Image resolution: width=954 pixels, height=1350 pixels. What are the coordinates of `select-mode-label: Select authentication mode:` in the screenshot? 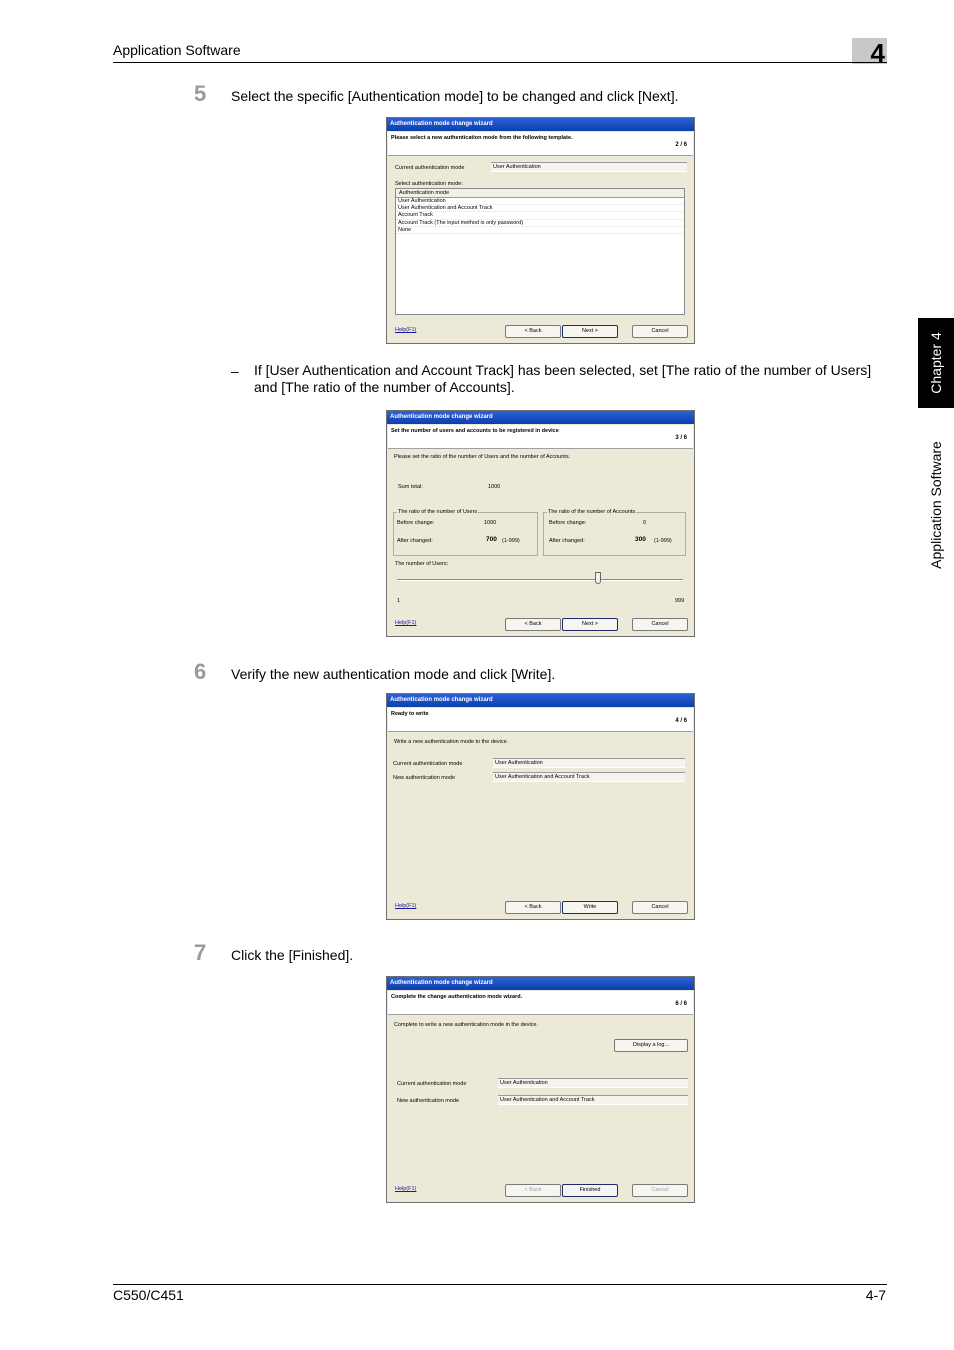 It's located at (429, 184).